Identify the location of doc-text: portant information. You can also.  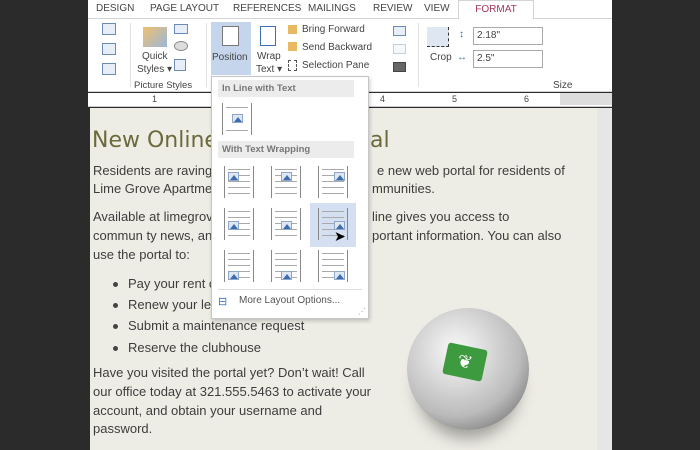
(467, 235).